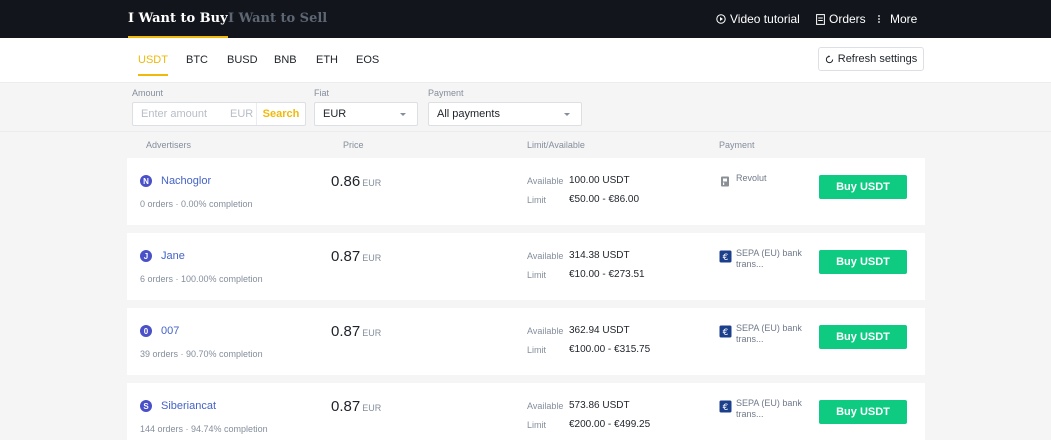 This screenshot has height=440, width=1051. Describe the element at coordinates (146, 406) in the screenshot. I see `avatar: S` at that location.